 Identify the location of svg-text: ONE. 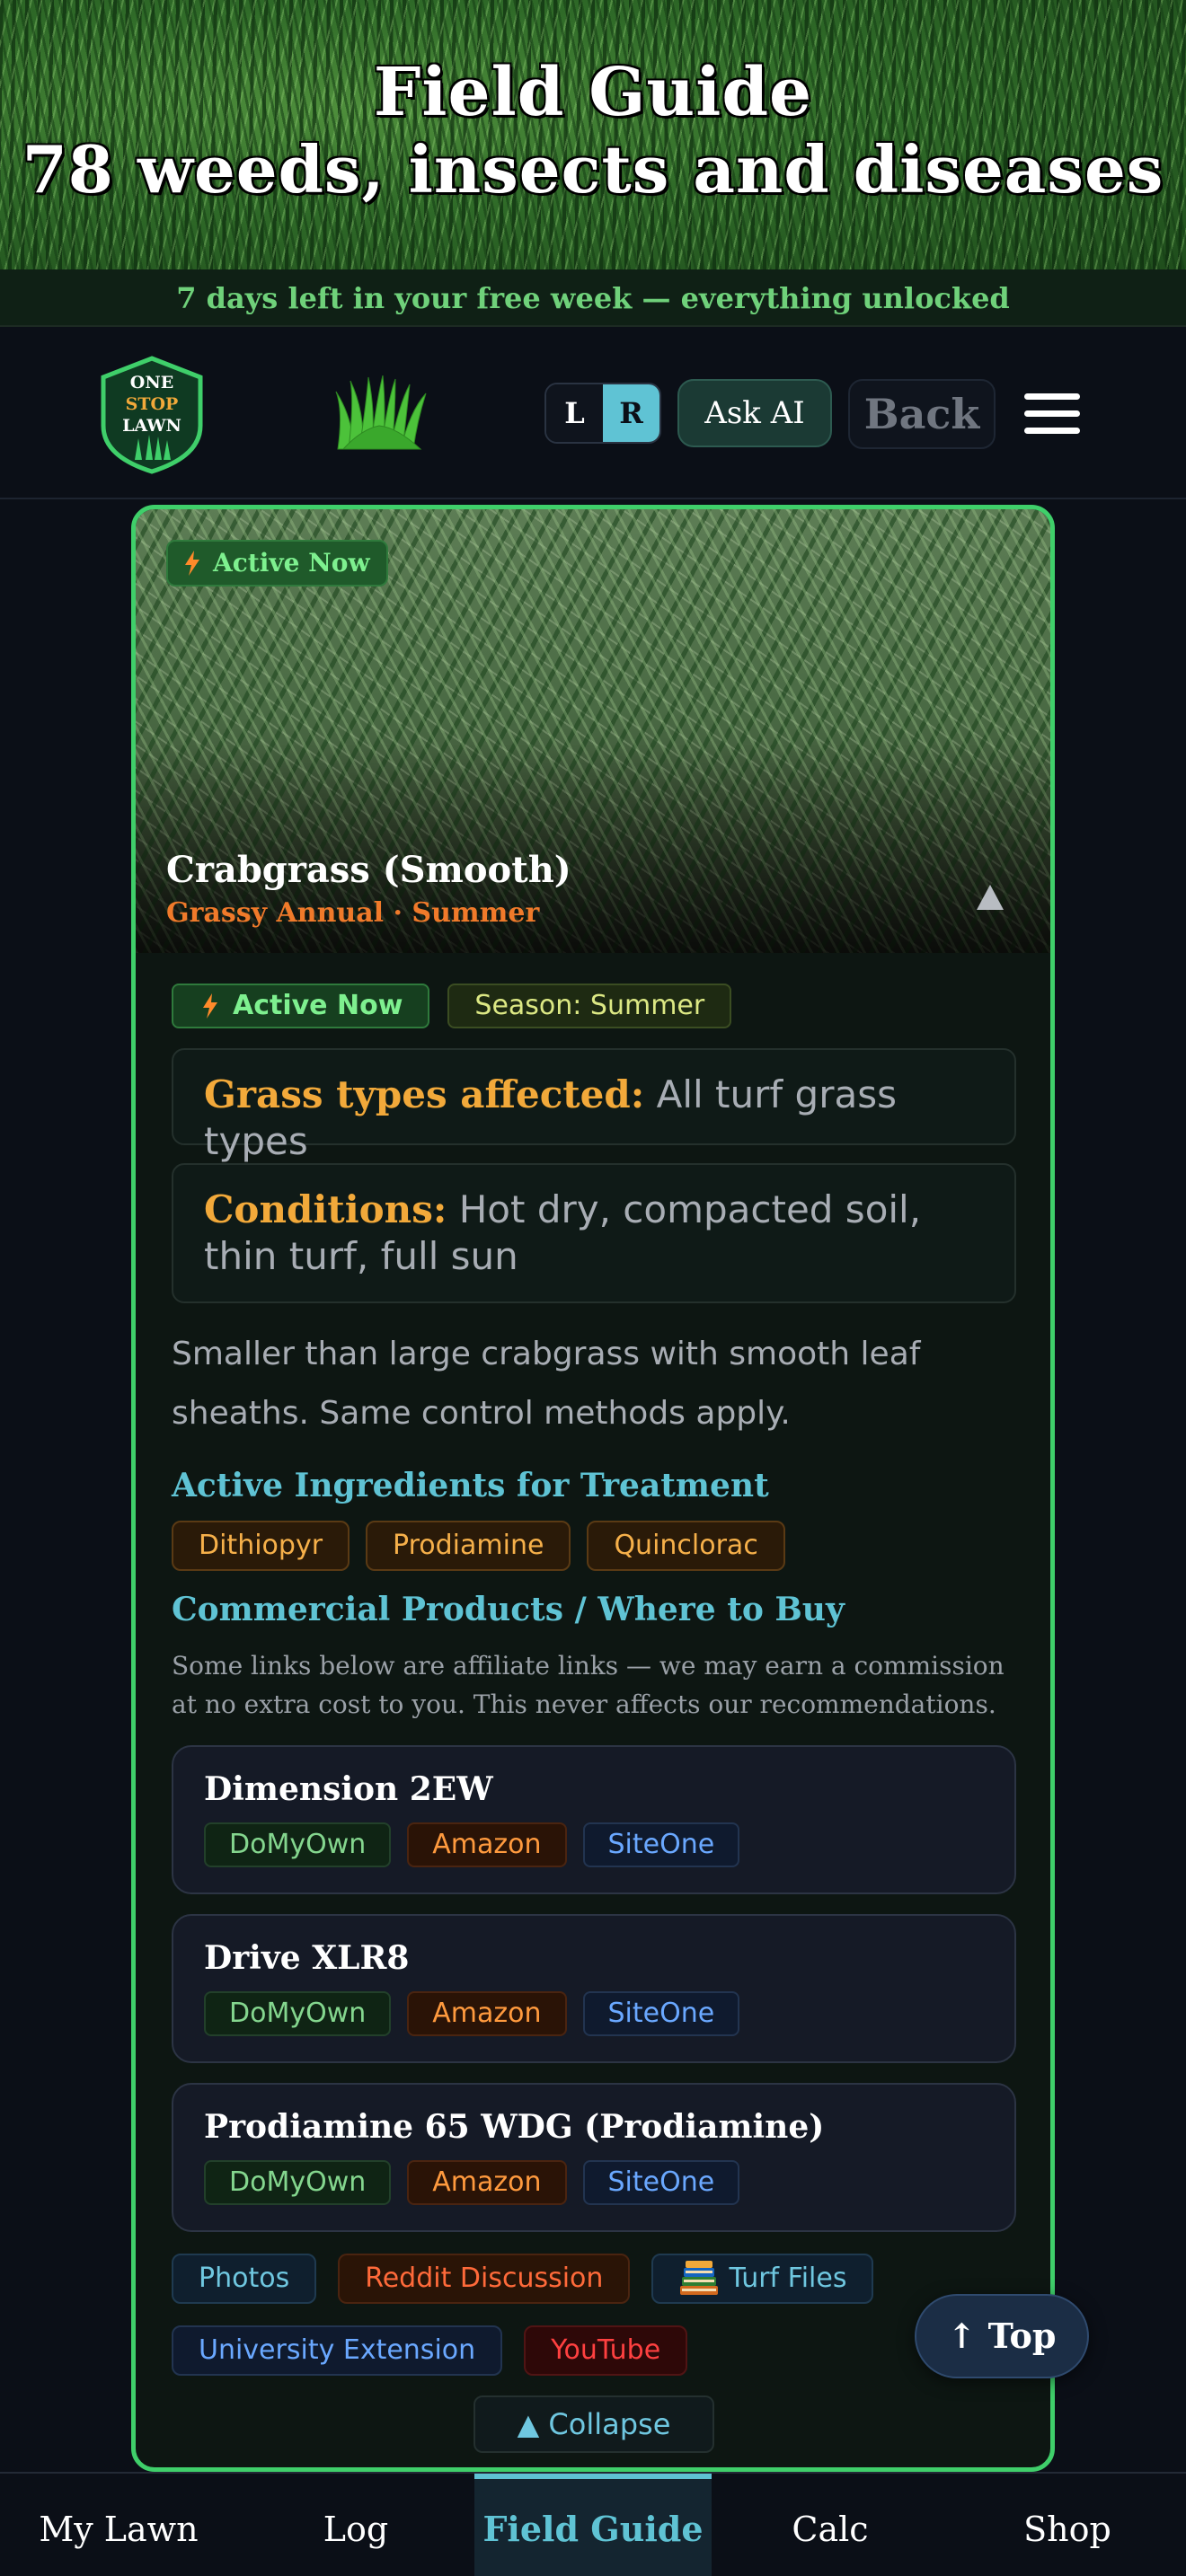
(151, 383).